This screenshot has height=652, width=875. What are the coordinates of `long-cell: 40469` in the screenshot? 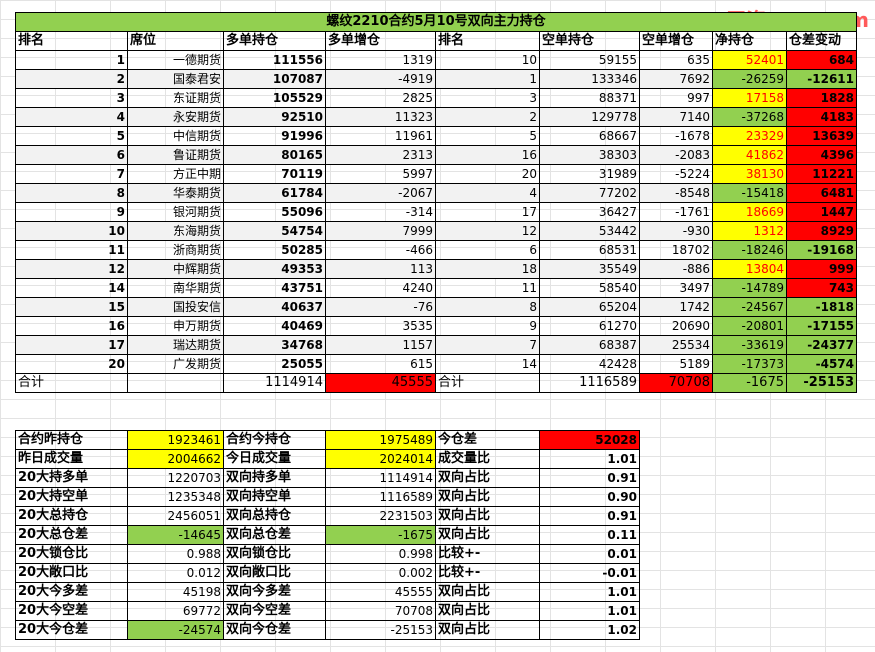 It's located at (274, 326).